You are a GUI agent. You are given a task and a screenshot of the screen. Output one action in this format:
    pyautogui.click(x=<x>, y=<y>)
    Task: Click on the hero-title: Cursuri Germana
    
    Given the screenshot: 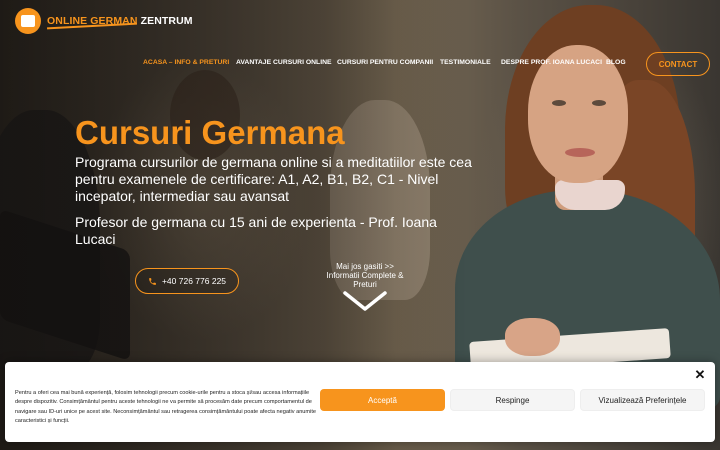 What is the action you would take?
    pyautogui.click(x=210, y=132)
    